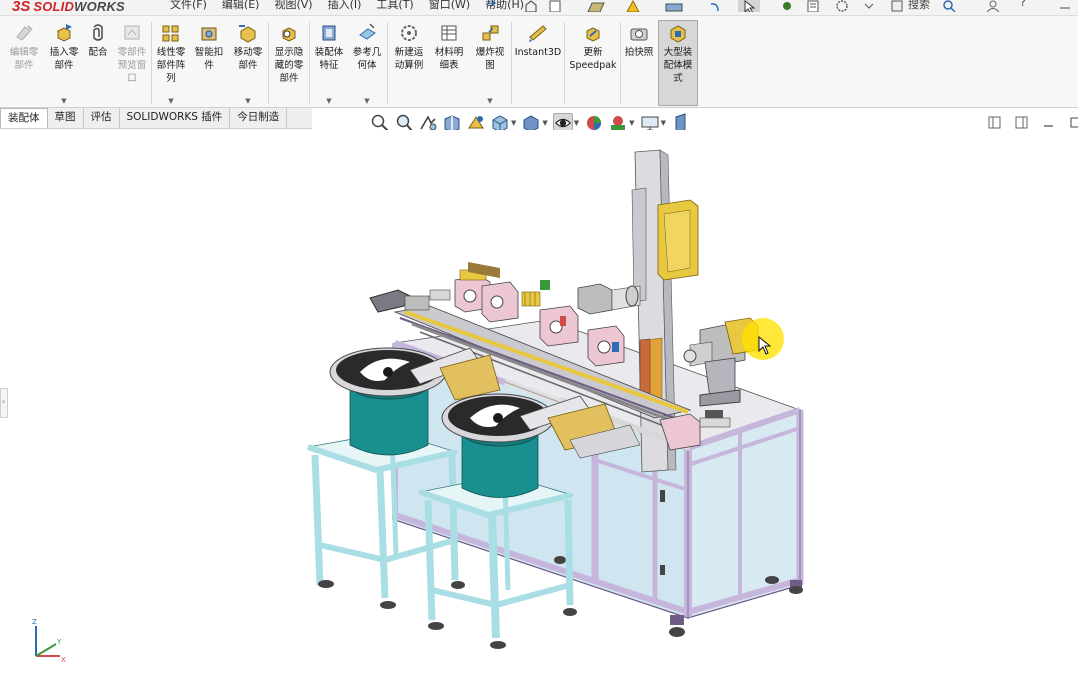 The height and width of the screenshot is (673, 1078). I want to click on view-settings-dropdown-icon: ▼, so click(663, 123).